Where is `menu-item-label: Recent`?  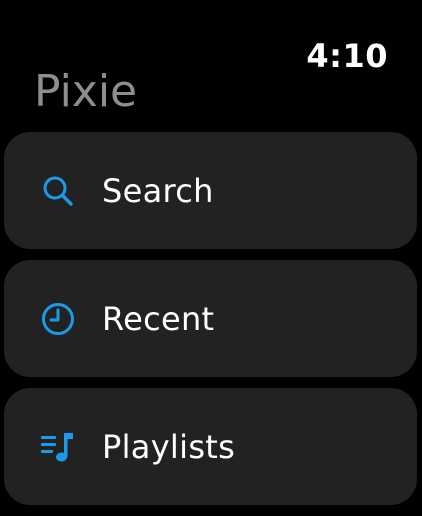 menu-item-label: Recent is located at coordinates (158, 318).